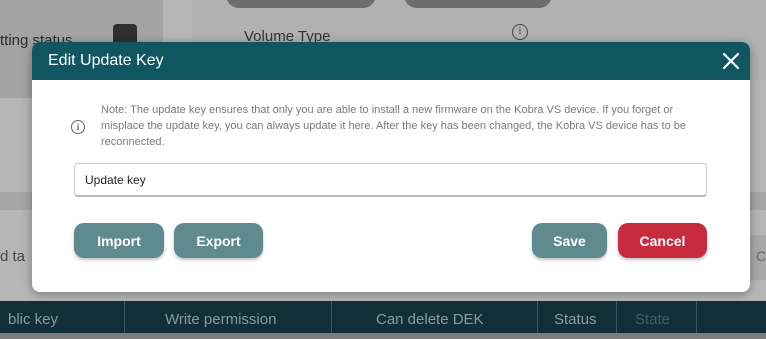 The height and width of the screenshot is (339, 766). Describe the element at coordinates (390, 180) in the screenshot. I see `update-key-input` at that location.